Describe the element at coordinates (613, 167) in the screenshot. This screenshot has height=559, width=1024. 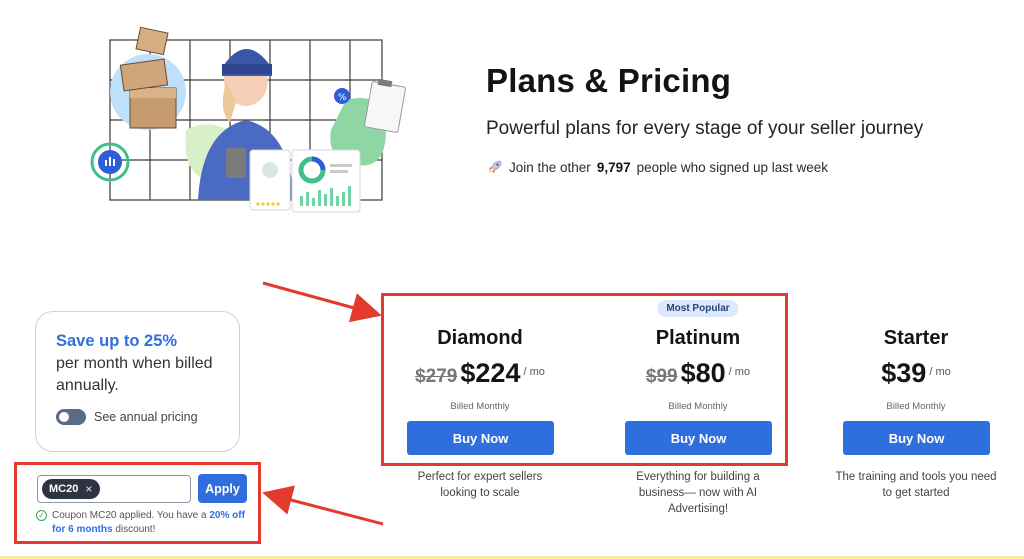
I see `signup-count: 9,797` at that location.